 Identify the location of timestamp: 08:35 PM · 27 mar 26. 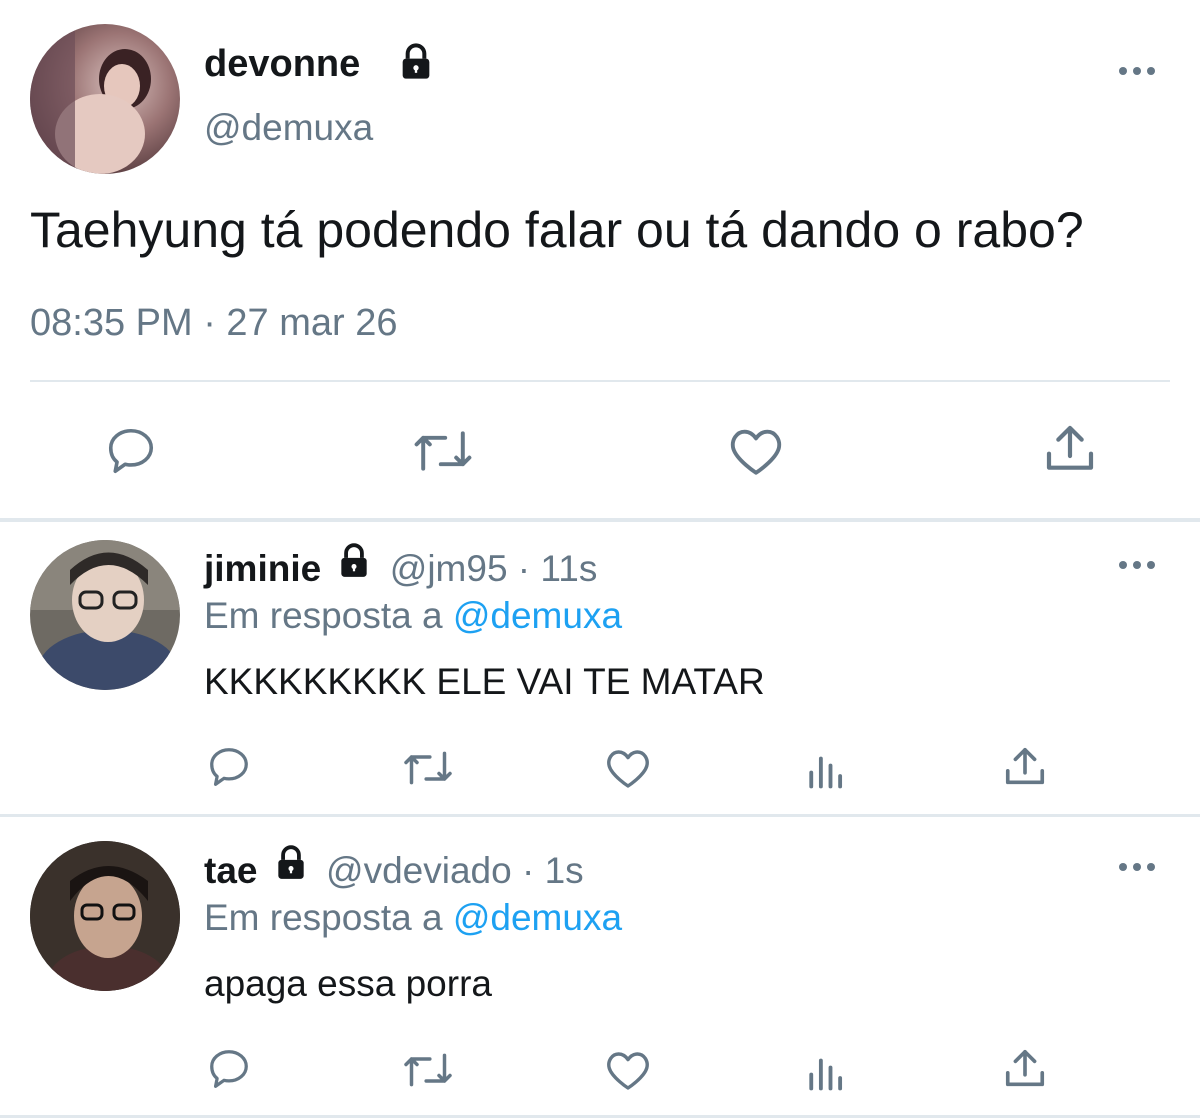
(214, 323).